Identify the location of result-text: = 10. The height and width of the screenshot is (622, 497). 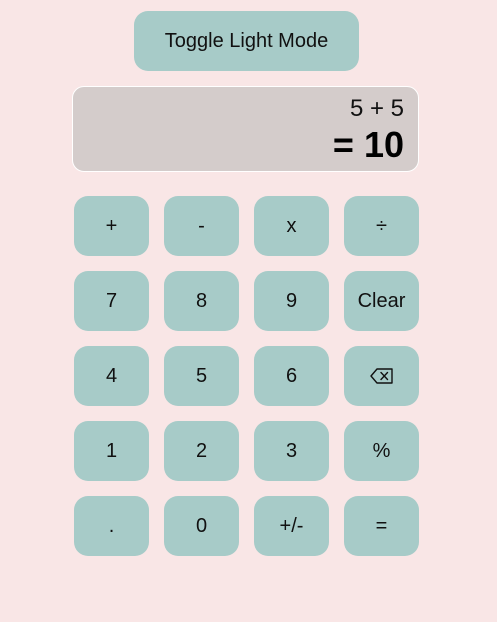
(368, 144).